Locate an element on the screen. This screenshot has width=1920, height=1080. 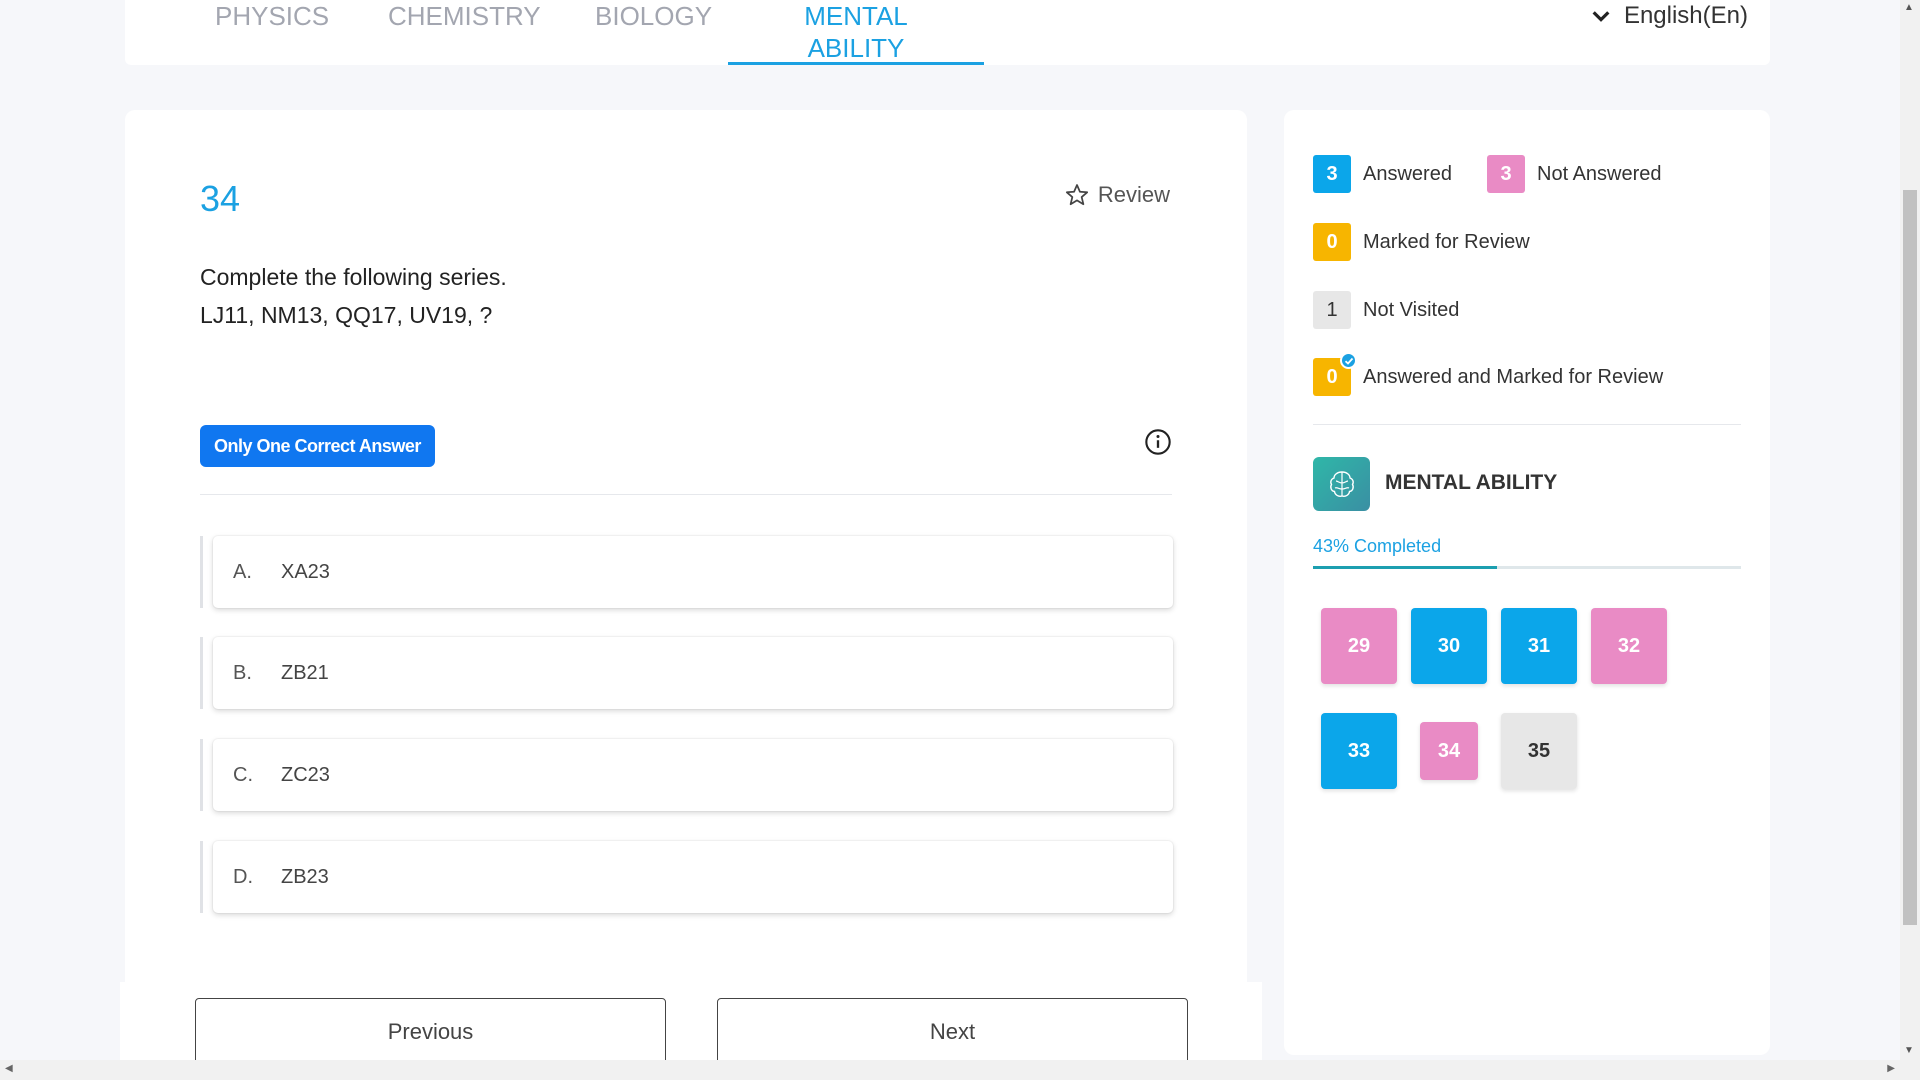
option-c: C. ZC23 is located at coordinates (686, 775).